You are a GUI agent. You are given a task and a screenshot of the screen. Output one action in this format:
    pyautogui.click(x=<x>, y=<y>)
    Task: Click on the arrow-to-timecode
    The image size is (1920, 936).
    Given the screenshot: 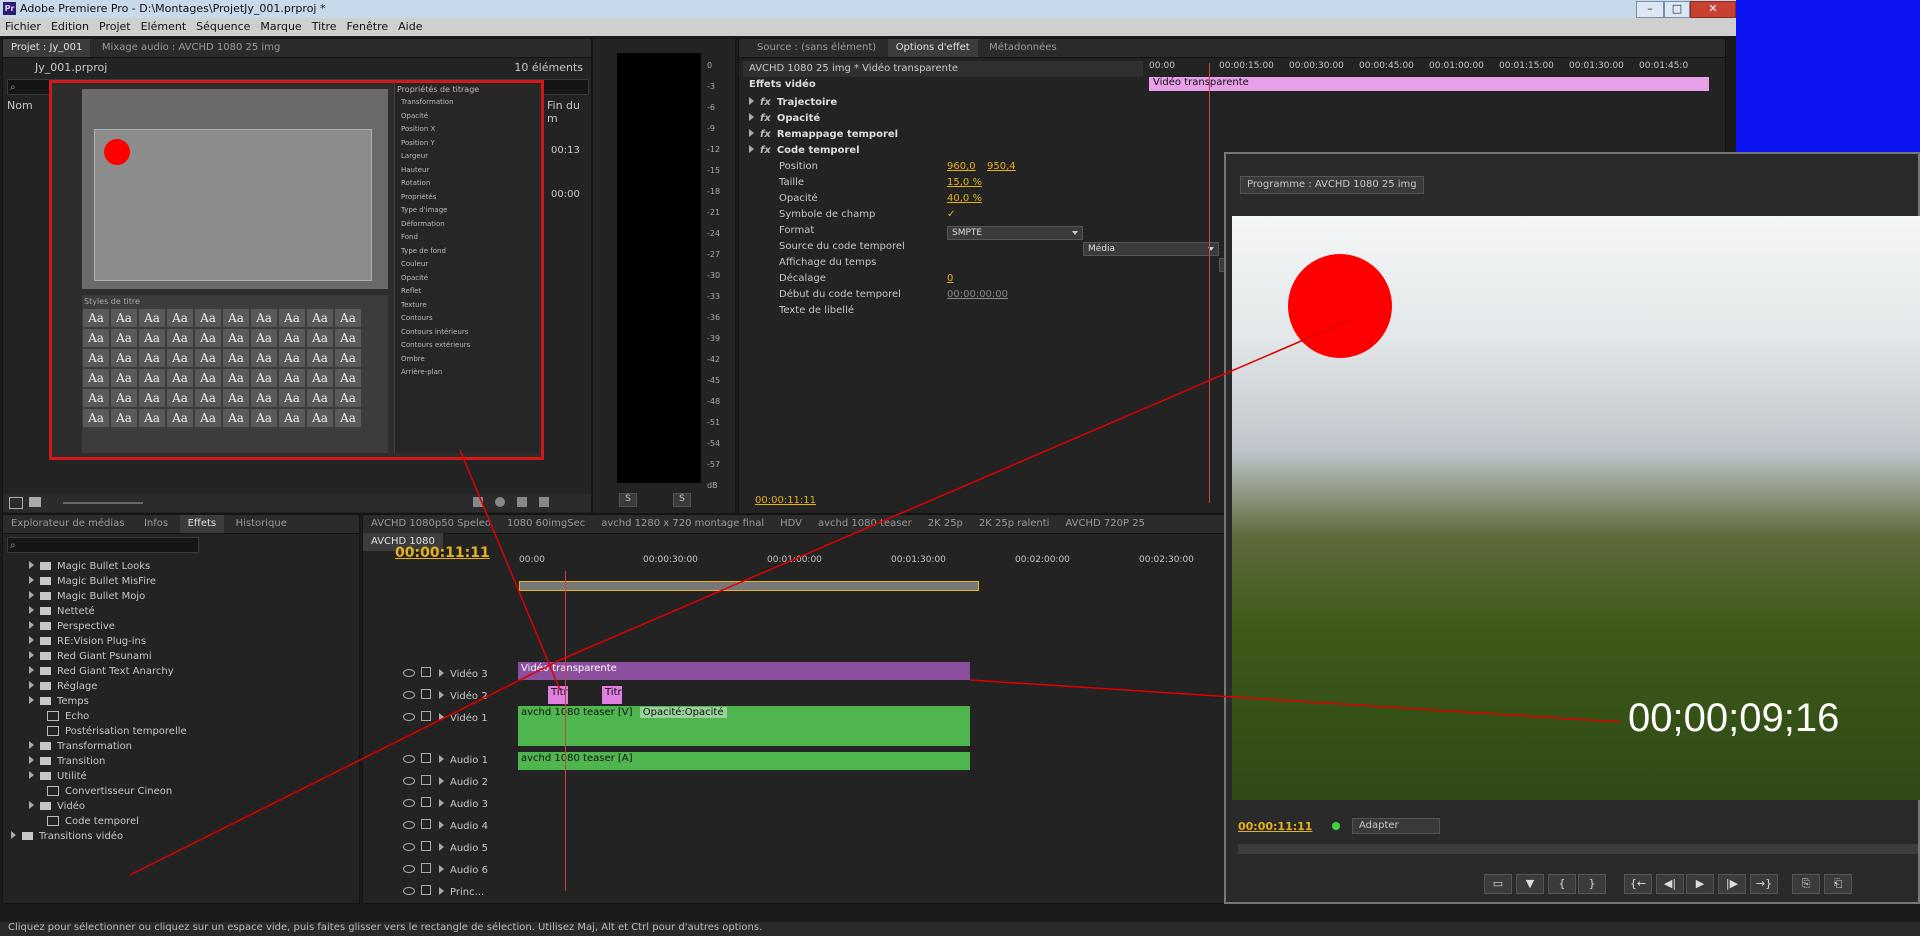 What is the action you would take?
    pyautogui.click(x=1295, y=701)
    